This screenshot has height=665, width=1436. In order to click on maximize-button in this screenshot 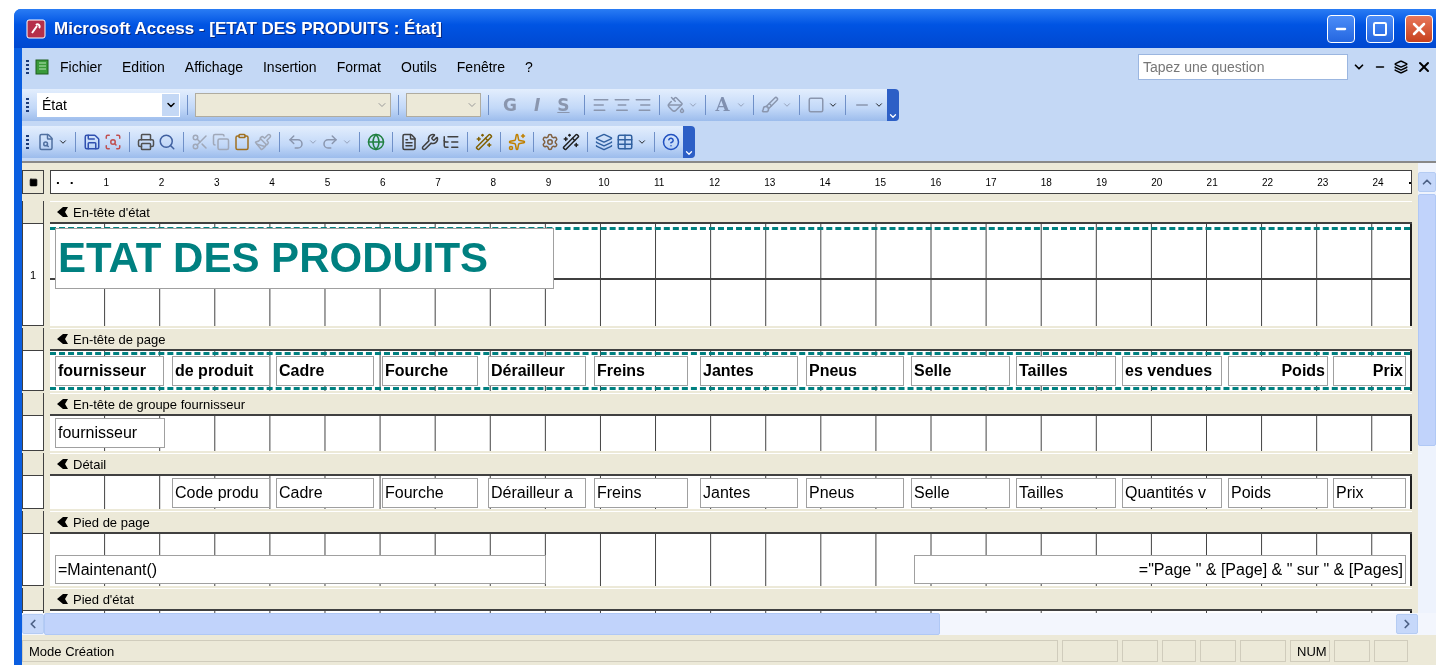, I will do `click(1380, 28)`.